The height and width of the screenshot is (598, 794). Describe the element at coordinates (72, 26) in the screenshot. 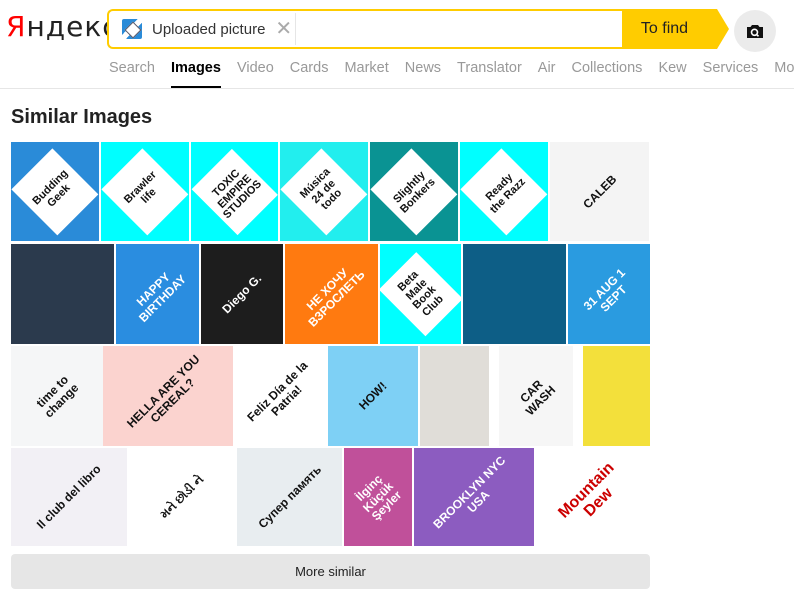

I see `logo-rest: ндекс` at that location.